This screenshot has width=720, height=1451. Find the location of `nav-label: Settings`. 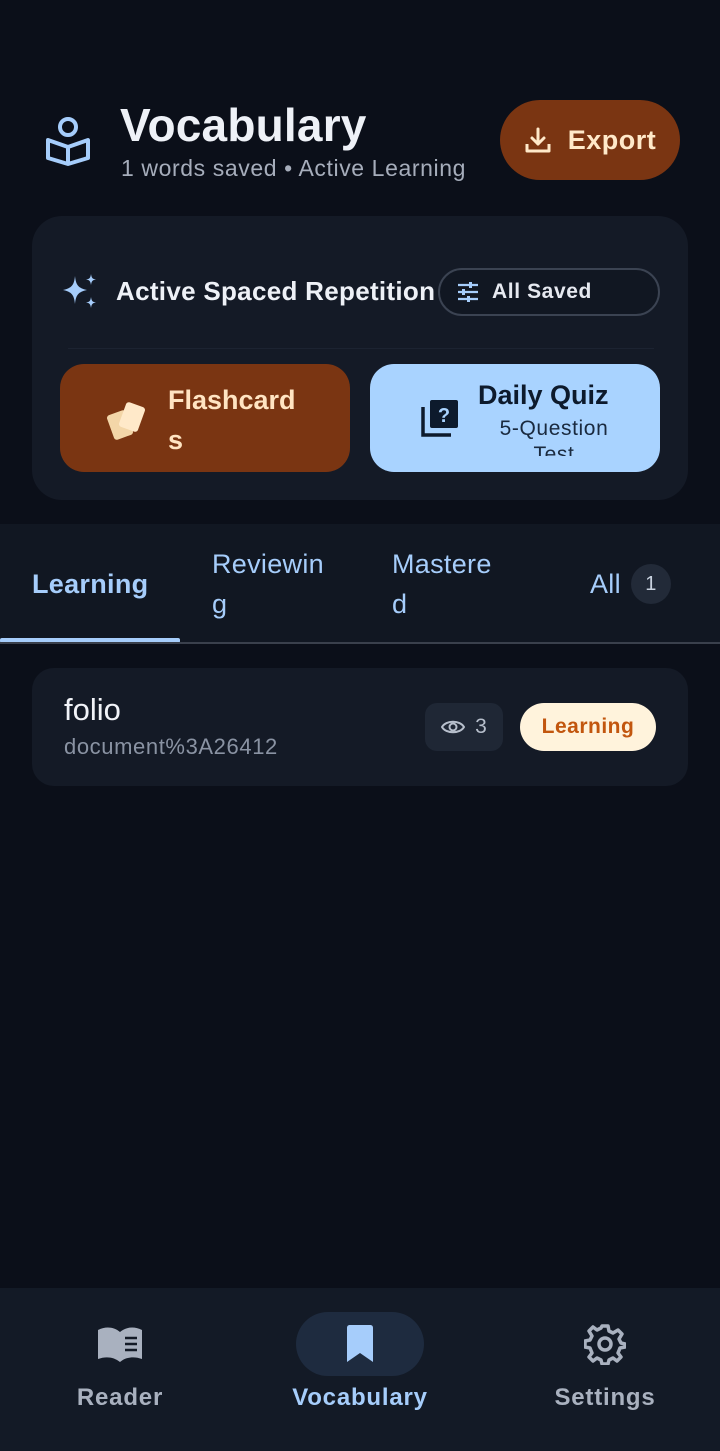

nav-label: Settings is located at coordinates (605, 1397).